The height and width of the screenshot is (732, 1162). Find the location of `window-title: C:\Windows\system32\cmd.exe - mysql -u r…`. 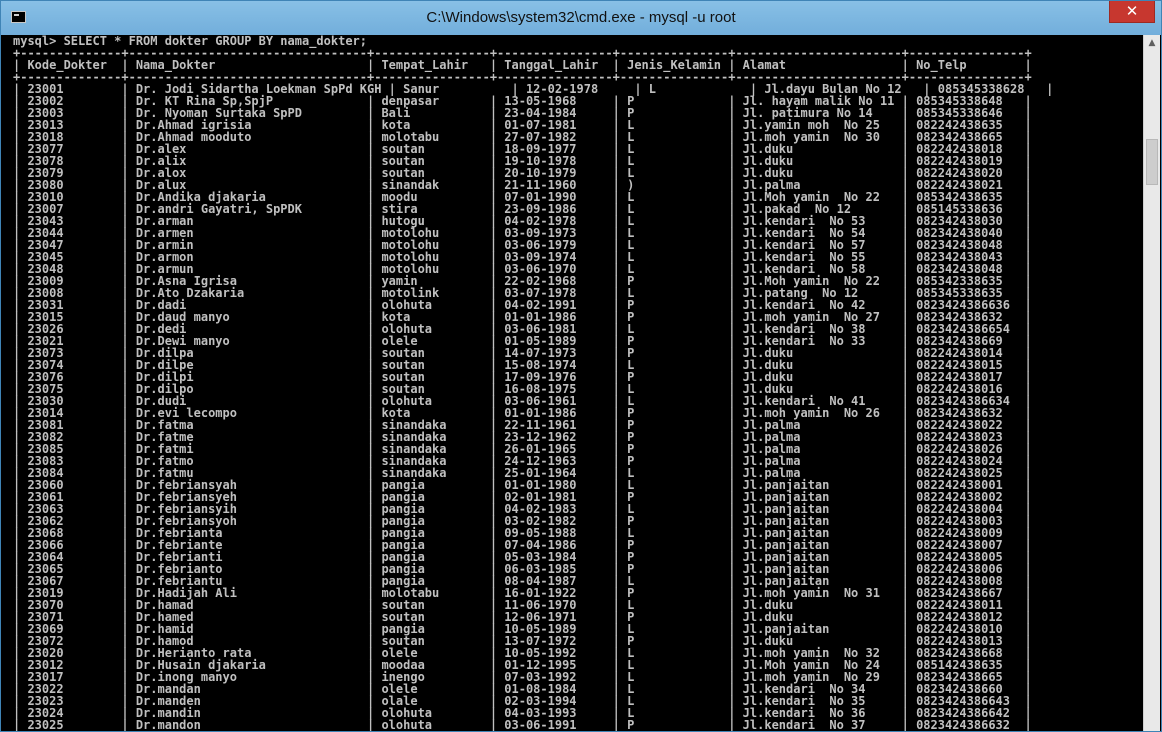

window-title: C:\Windows\system32\cmd.exe - mysql -u r… is located at coordinates (581, 17).